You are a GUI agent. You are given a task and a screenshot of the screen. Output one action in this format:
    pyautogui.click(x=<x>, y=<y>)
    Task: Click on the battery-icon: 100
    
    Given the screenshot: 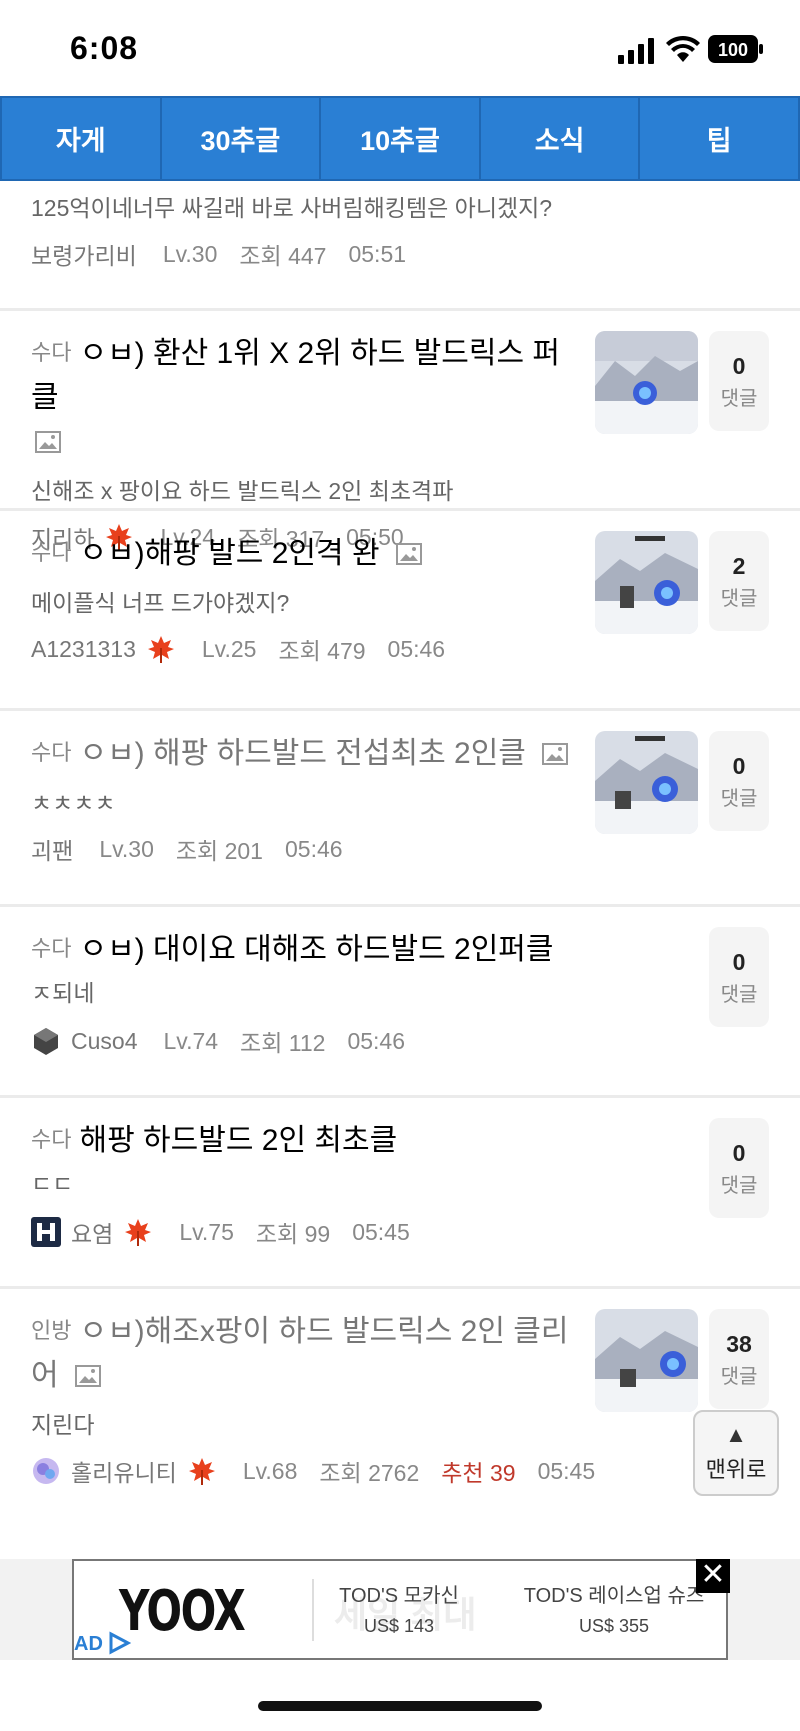 What is the action you would take?
    pyautogui.click(x=735, y=49)
    